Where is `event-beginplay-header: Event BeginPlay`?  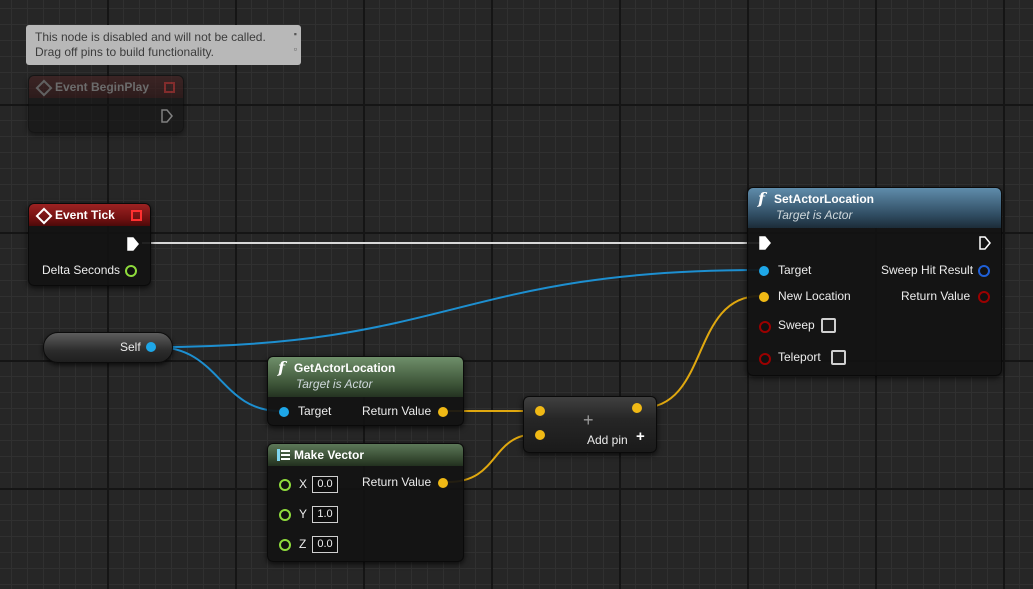
event-beginplay-header: Event BeginPlay is located at coordinates (106, 87).